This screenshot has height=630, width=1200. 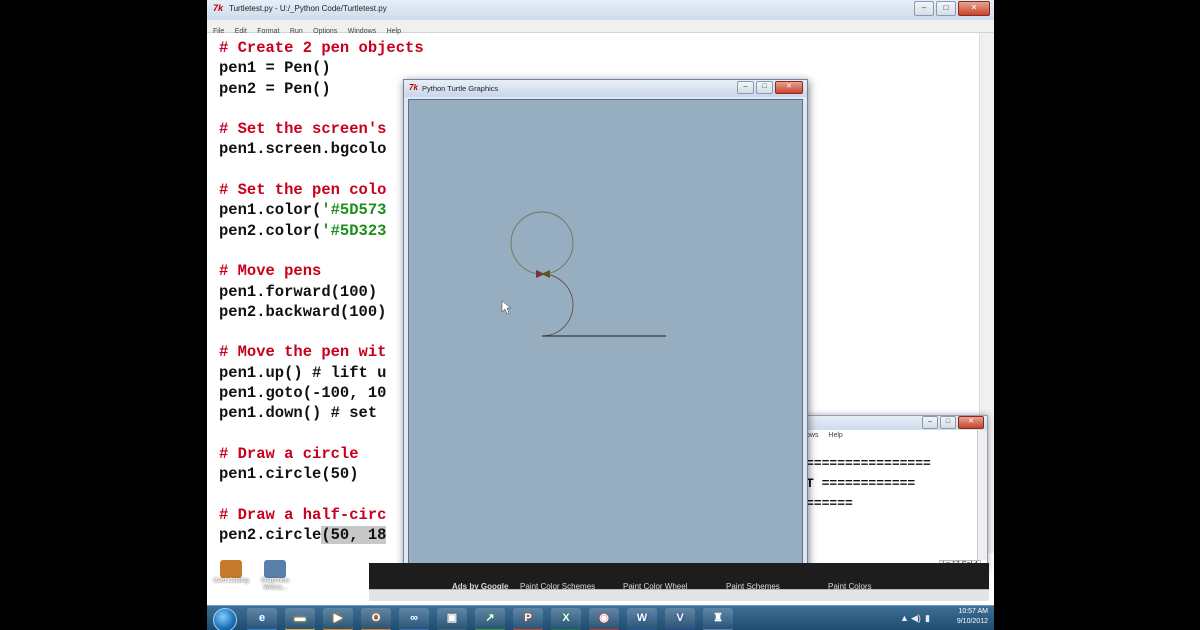 What do you see at coordinates (296, 32) in the screenshot?
I see `menu-run: Run` at bounding box center [296, 32].